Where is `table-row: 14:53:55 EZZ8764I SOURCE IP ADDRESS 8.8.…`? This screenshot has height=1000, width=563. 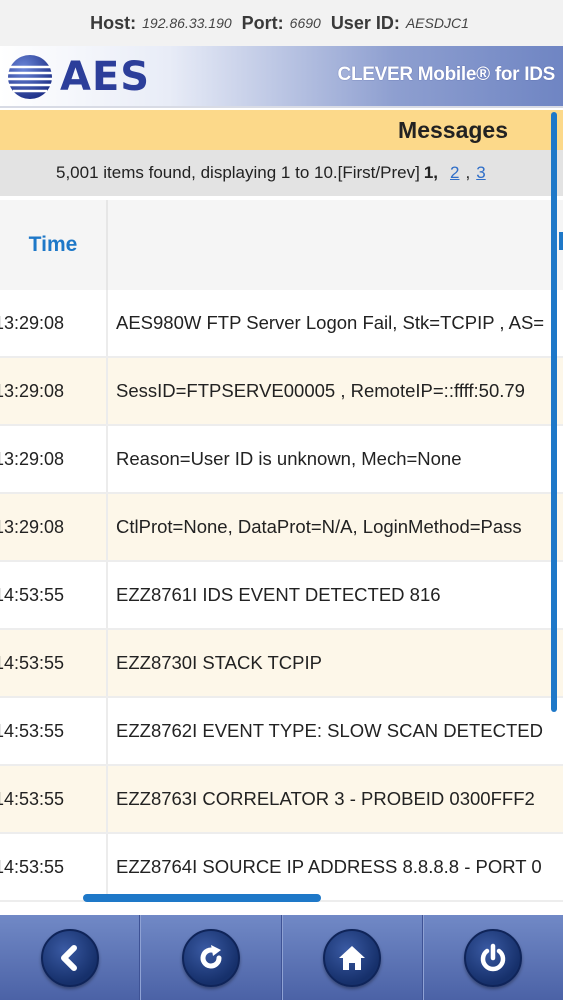 table-row: 14:53:55 EZZ8764I SOURCE IP ADDRESS 8.8.… is located at coordinates (281, 868).